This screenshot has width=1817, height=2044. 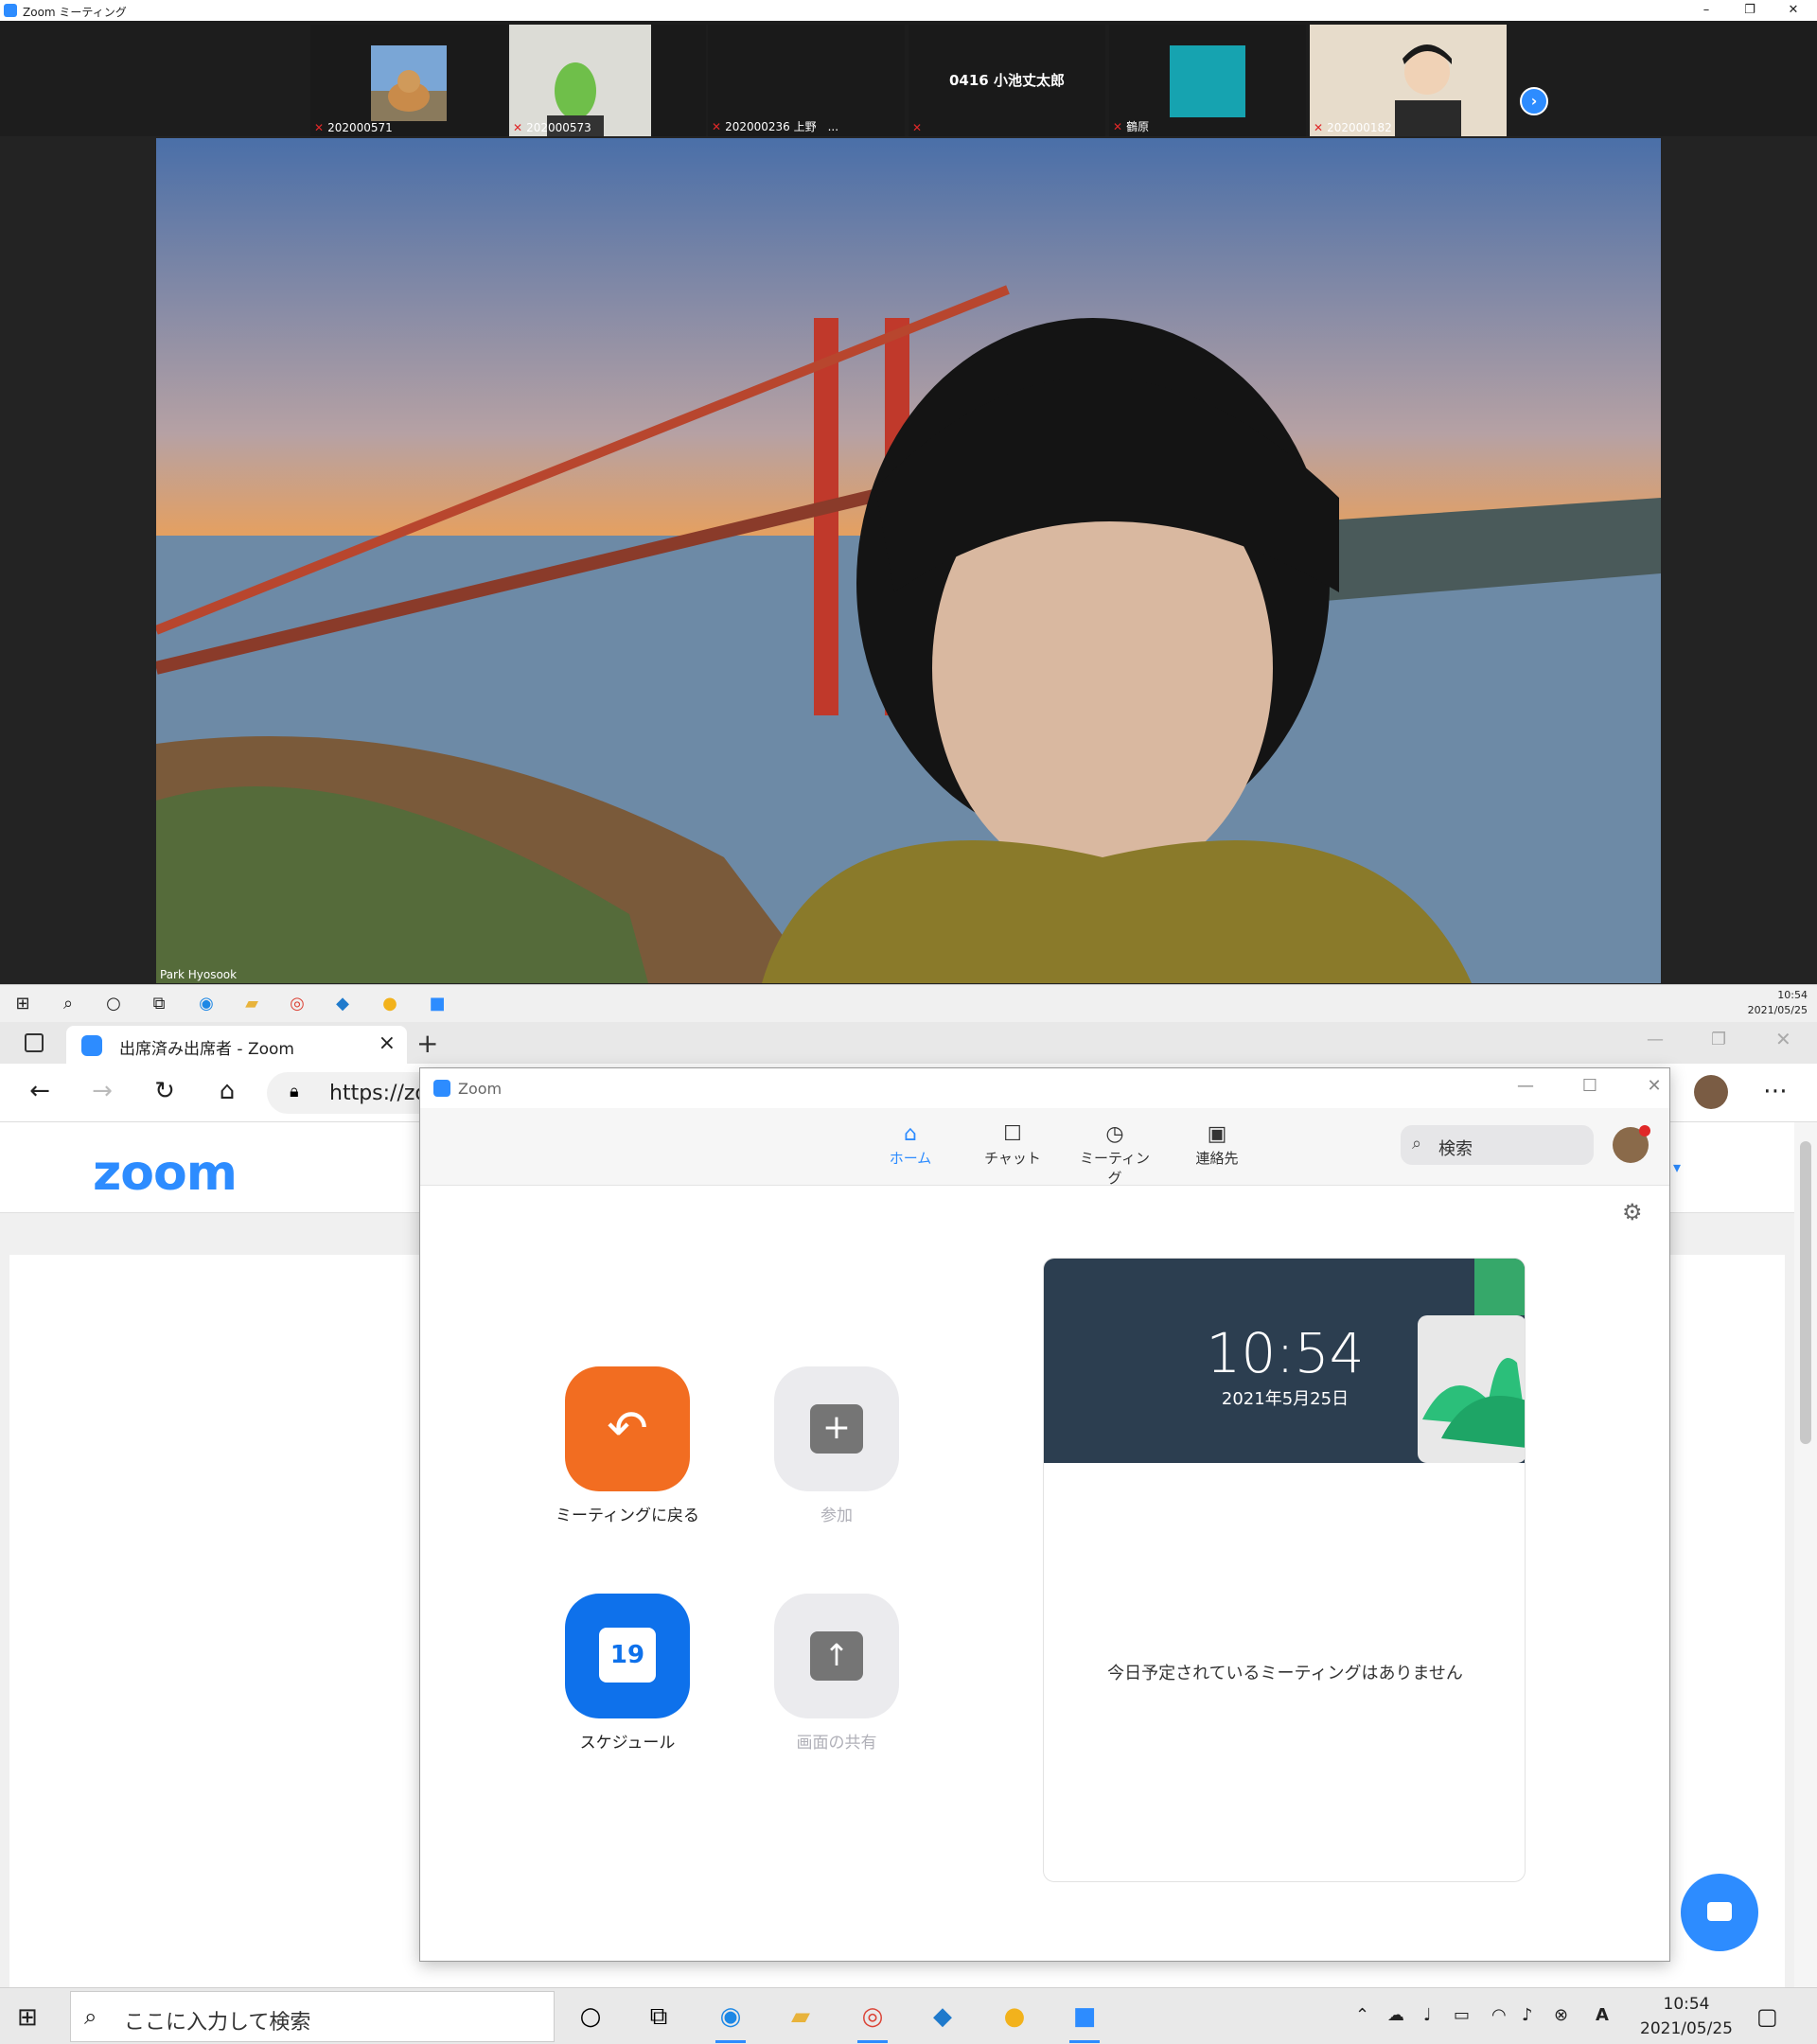 I want to click on system-clock-date: 2021/05/25, so click(x=1687, y=2028).